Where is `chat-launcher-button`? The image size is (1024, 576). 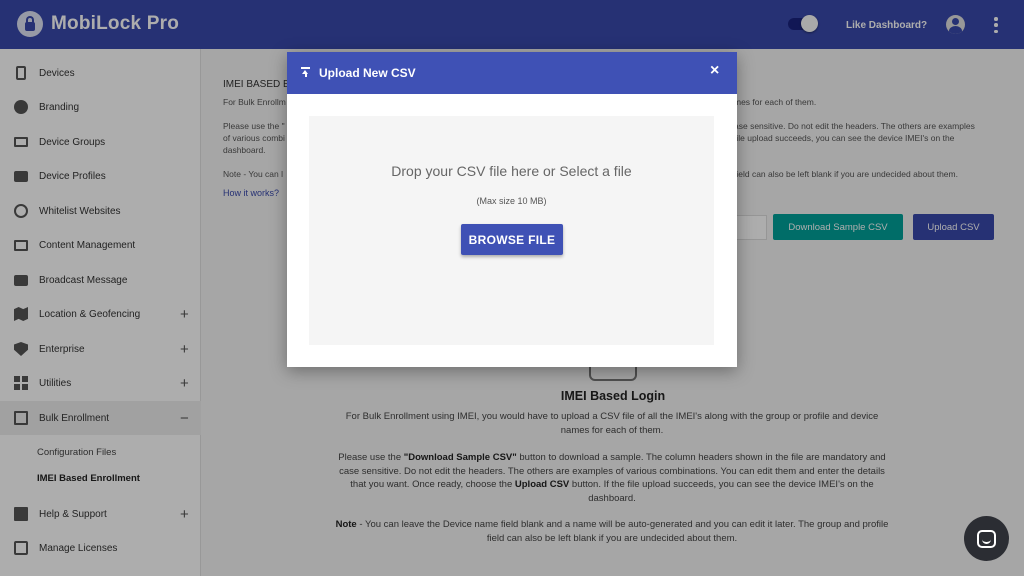
chat-launcher-button is located at coordinates (986, 538).